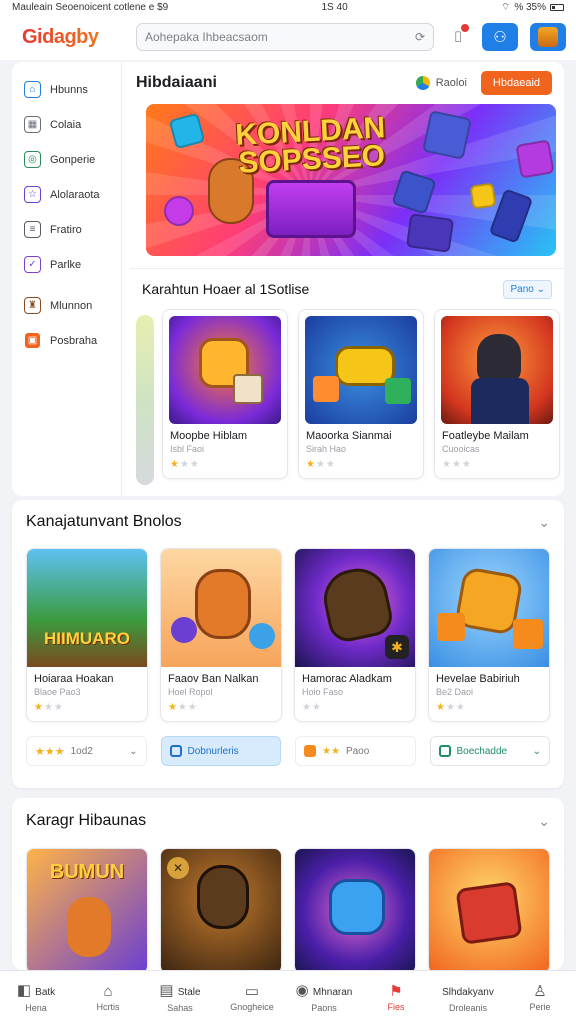 The height and width of the screenshot is (1024, 576). I want to click on tab-sub: Droleanis, so click(468, 1007).